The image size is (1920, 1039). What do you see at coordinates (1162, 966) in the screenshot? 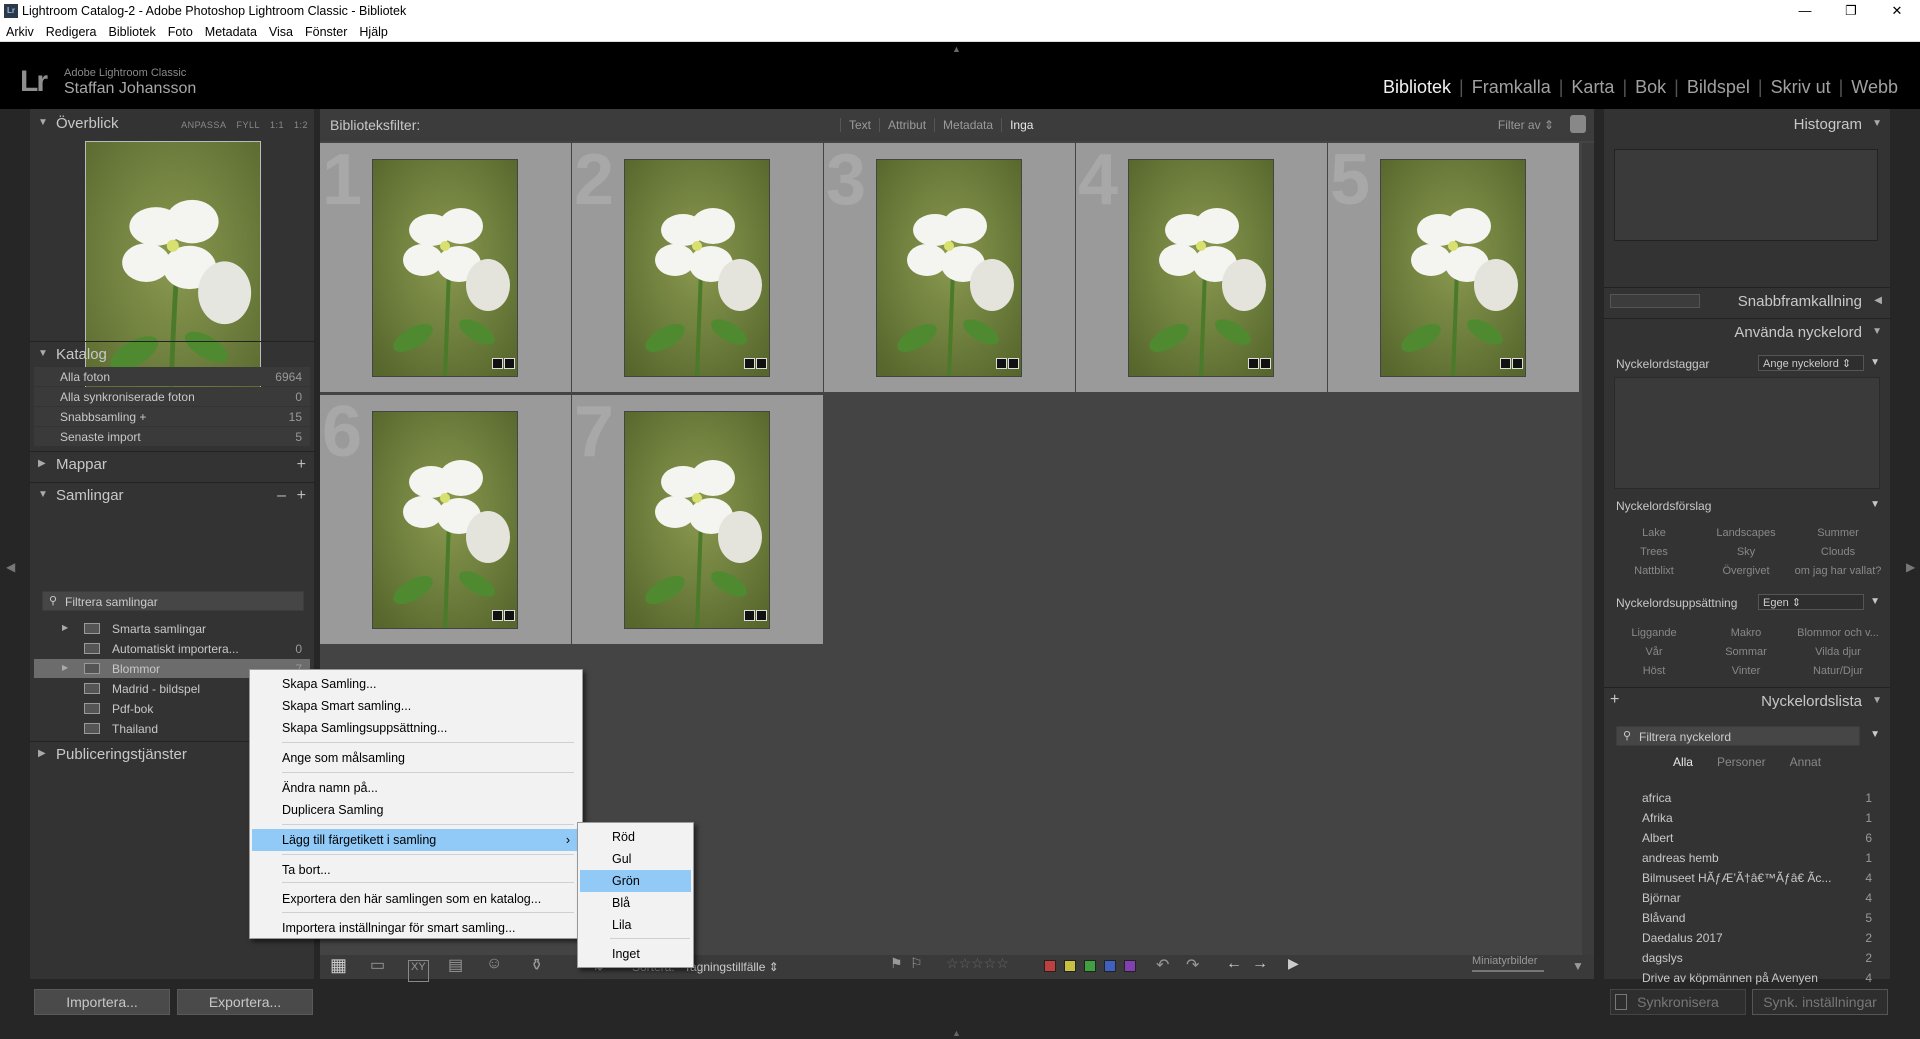
I see `rotate-left-icon: ↶` at bounding box center [1162, 966].